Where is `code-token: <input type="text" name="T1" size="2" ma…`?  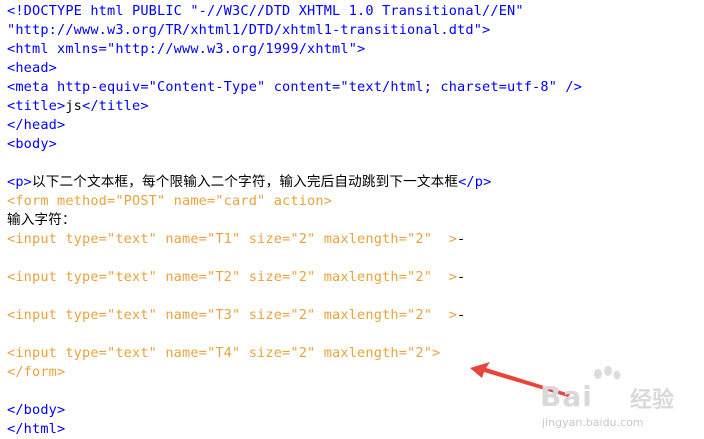 code-token: <input type="text" name="T1" size="2" ma… is located at coordinates (232, 239).